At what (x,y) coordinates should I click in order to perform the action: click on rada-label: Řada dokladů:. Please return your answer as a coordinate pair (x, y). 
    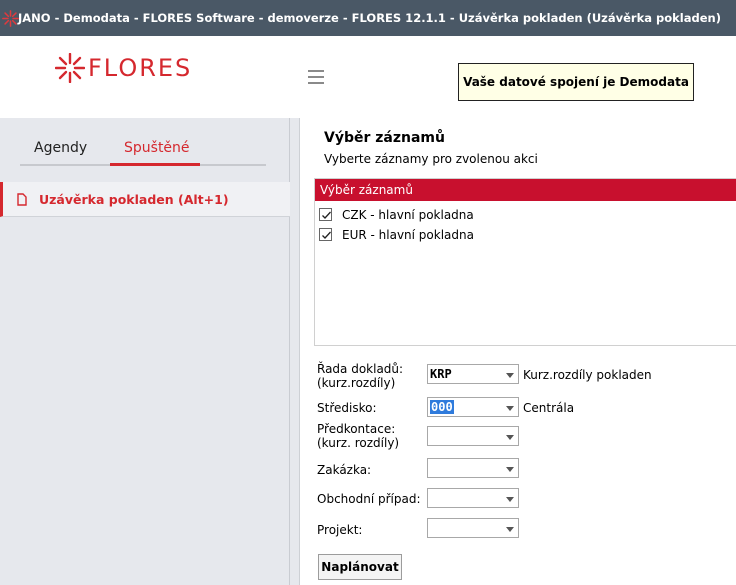
    Looking at the image, I should click on (360, 369).